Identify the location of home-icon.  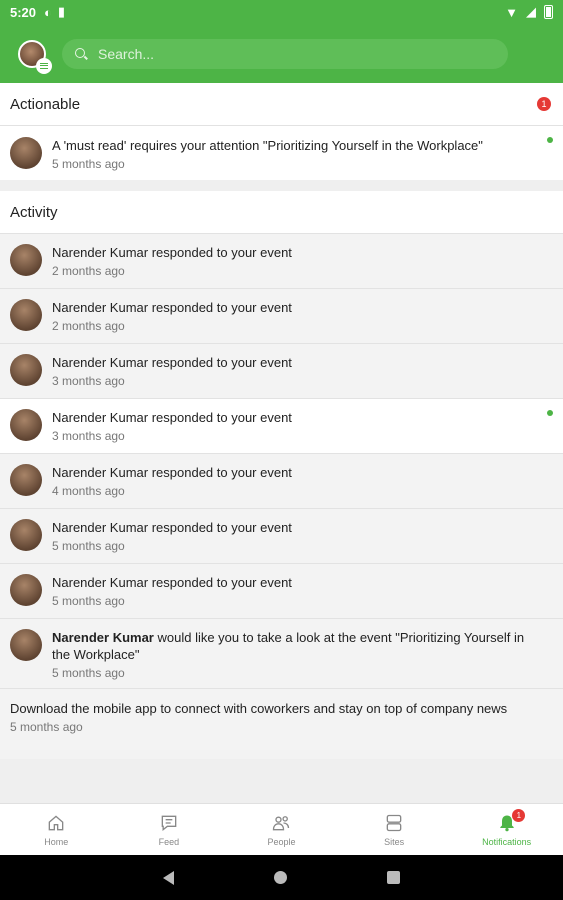
(56, 822).